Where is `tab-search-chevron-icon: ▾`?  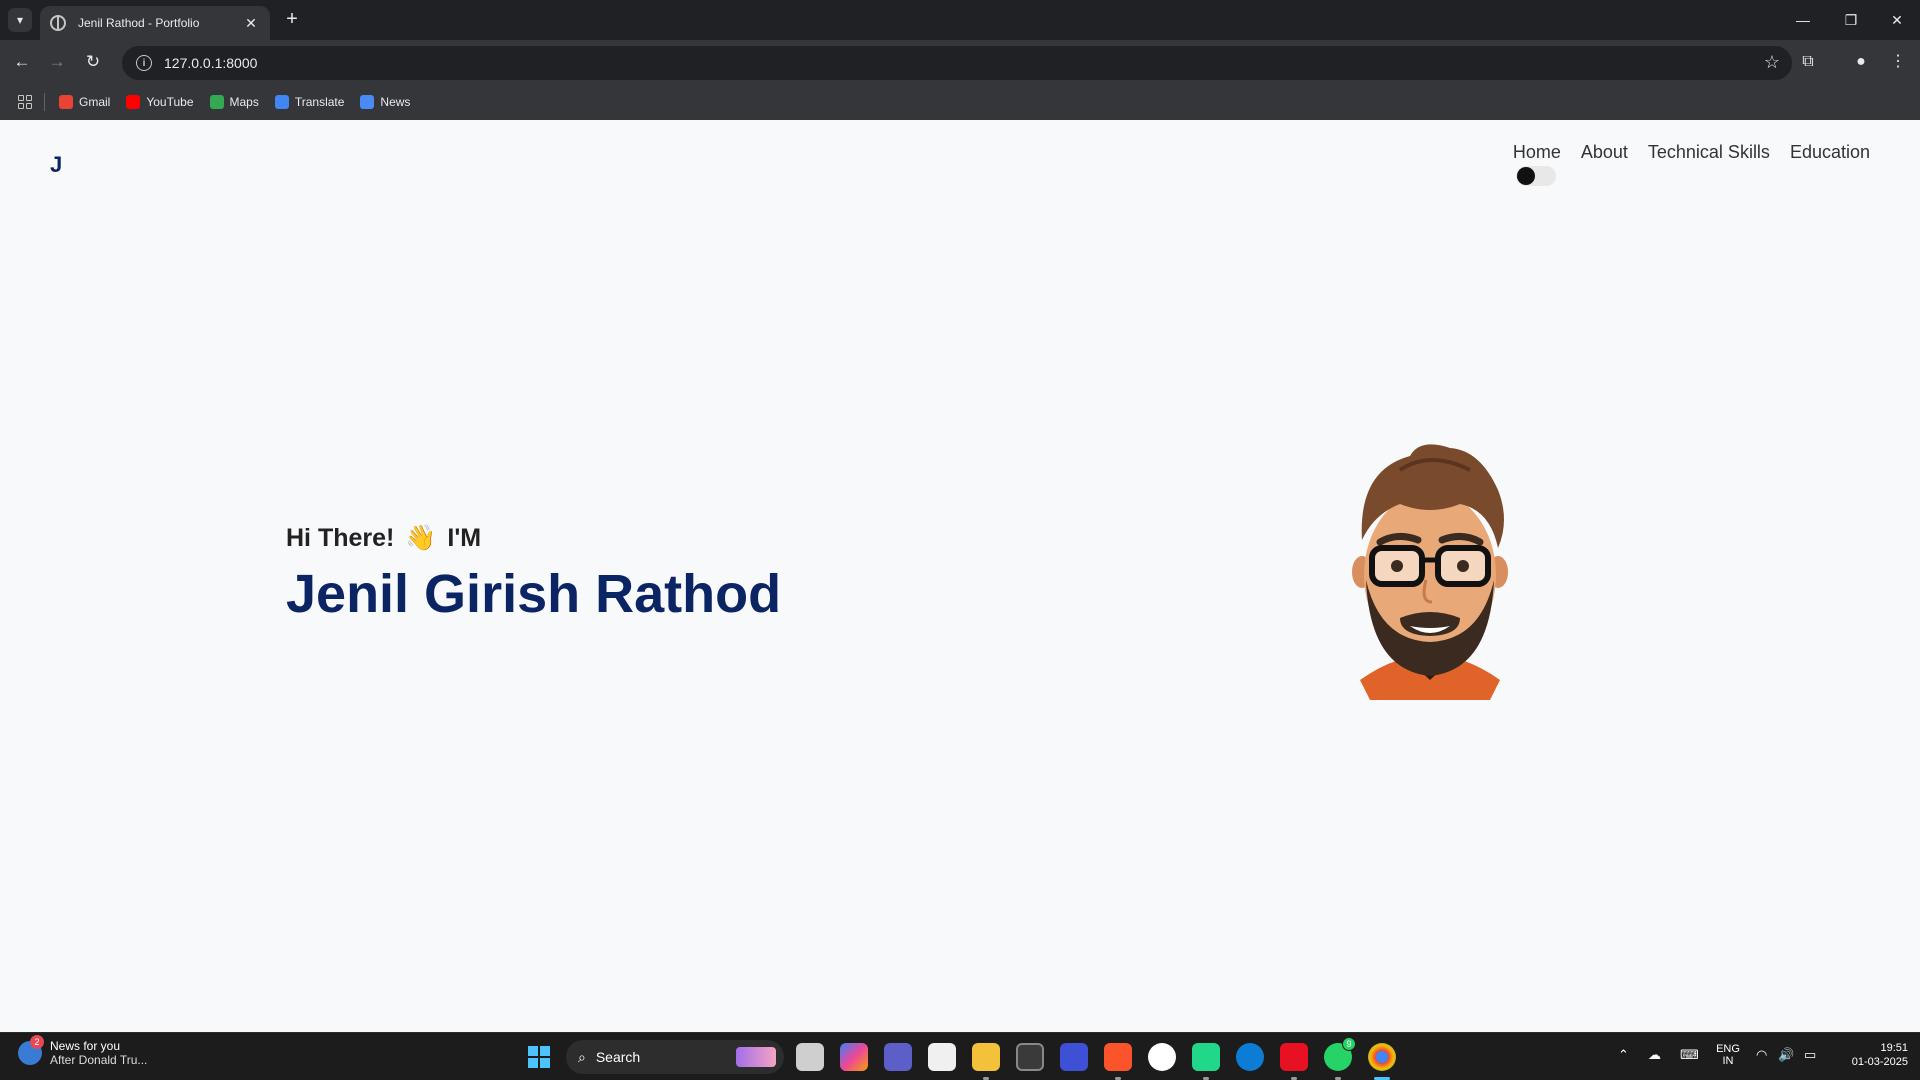
tab-search-chevron-icon: ▾ is located at coordinates (20, 20).